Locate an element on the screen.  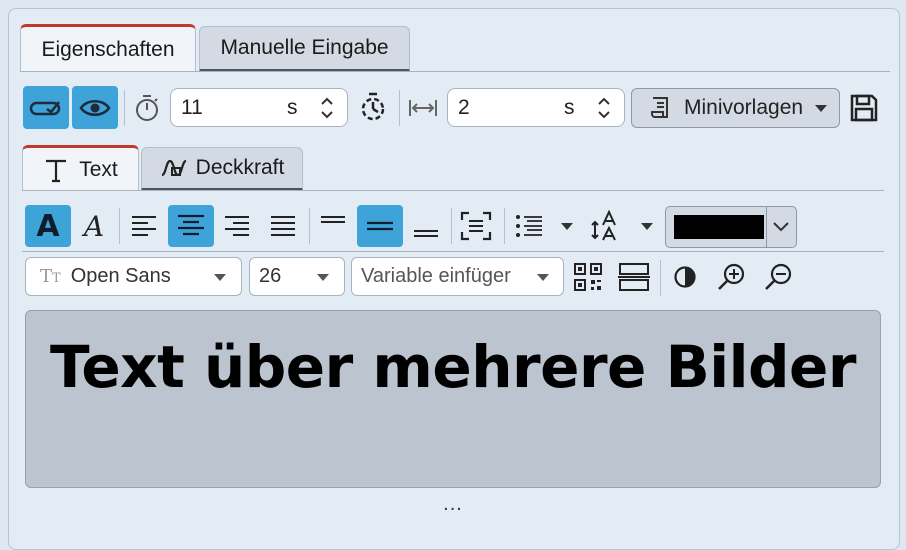
tab-text-label: Text is located at coordinates (98, 169).